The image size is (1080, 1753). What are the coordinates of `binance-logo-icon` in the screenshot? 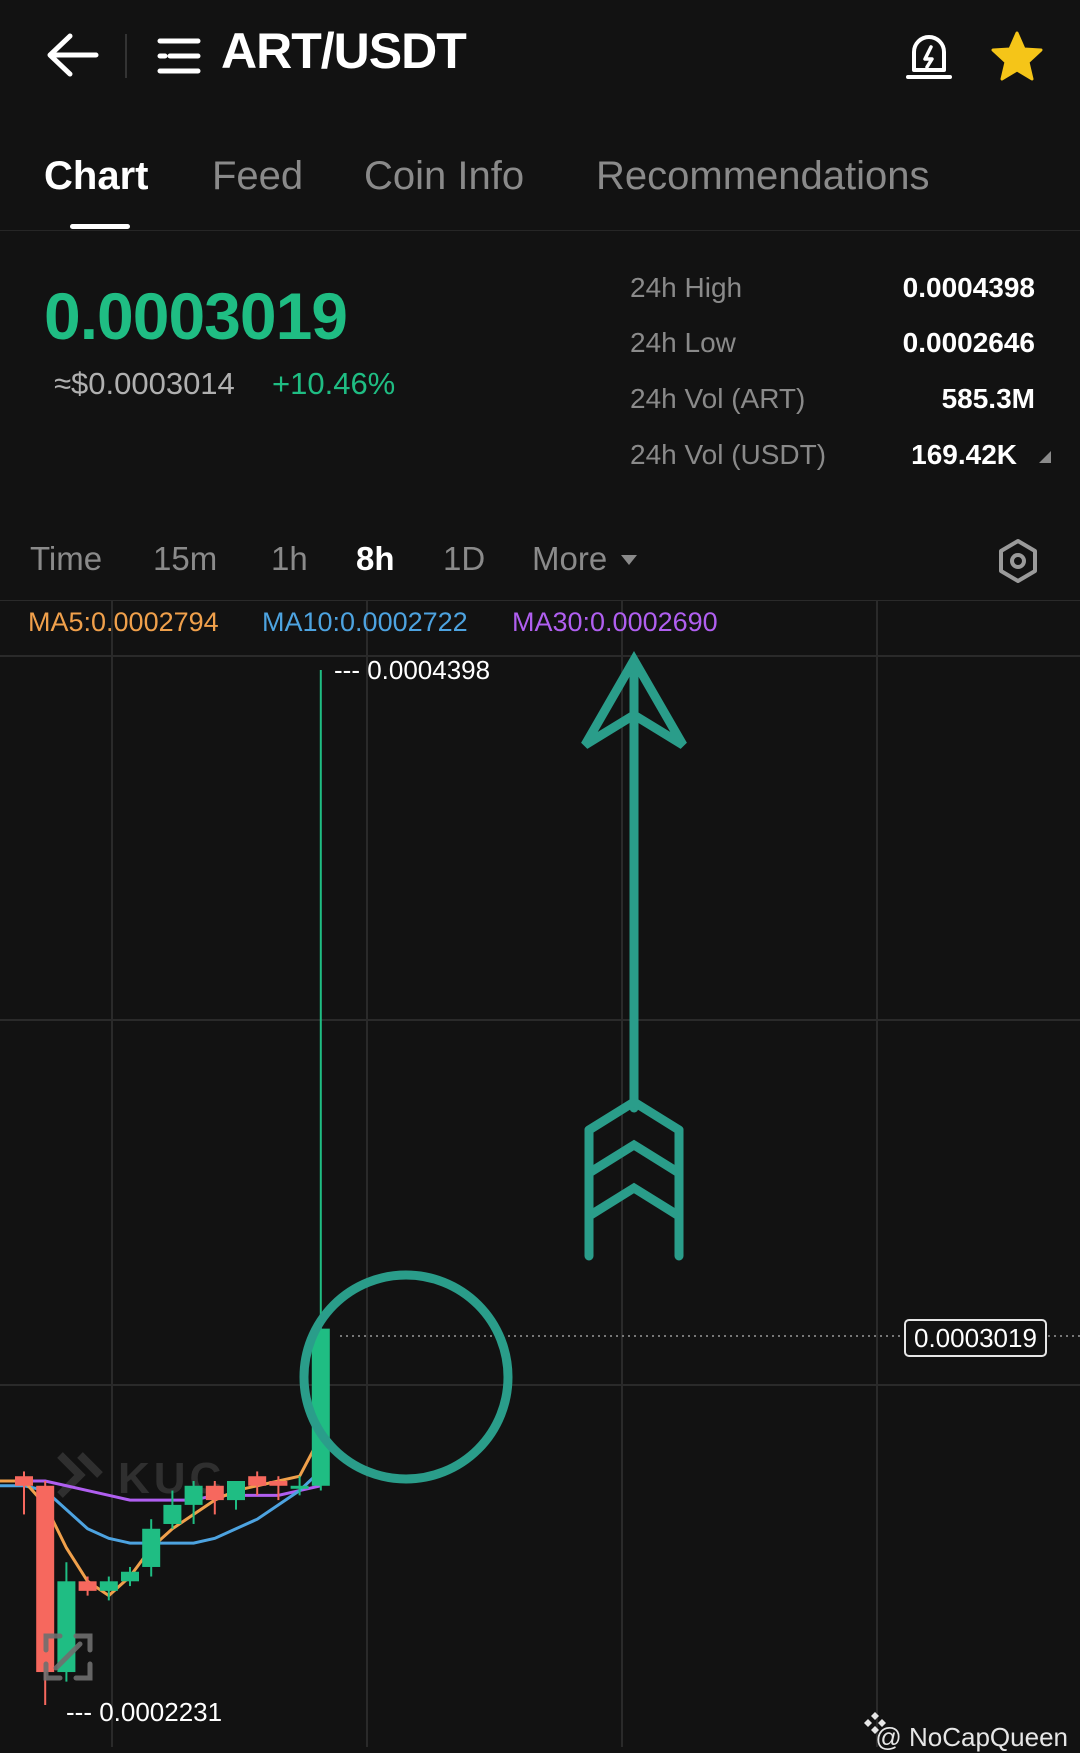 It's located at (875, 1723).